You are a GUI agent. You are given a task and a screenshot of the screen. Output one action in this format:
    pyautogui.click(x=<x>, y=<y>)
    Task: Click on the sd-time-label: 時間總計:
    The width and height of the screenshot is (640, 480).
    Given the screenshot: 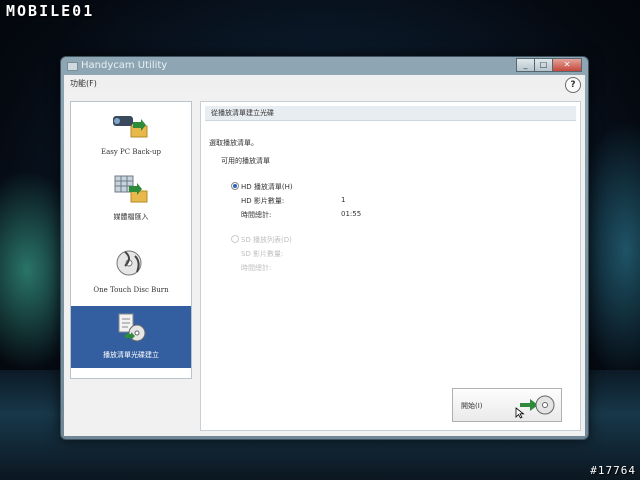 What is the action you would take?
    pyautogui.click(x=256, y=268)
    